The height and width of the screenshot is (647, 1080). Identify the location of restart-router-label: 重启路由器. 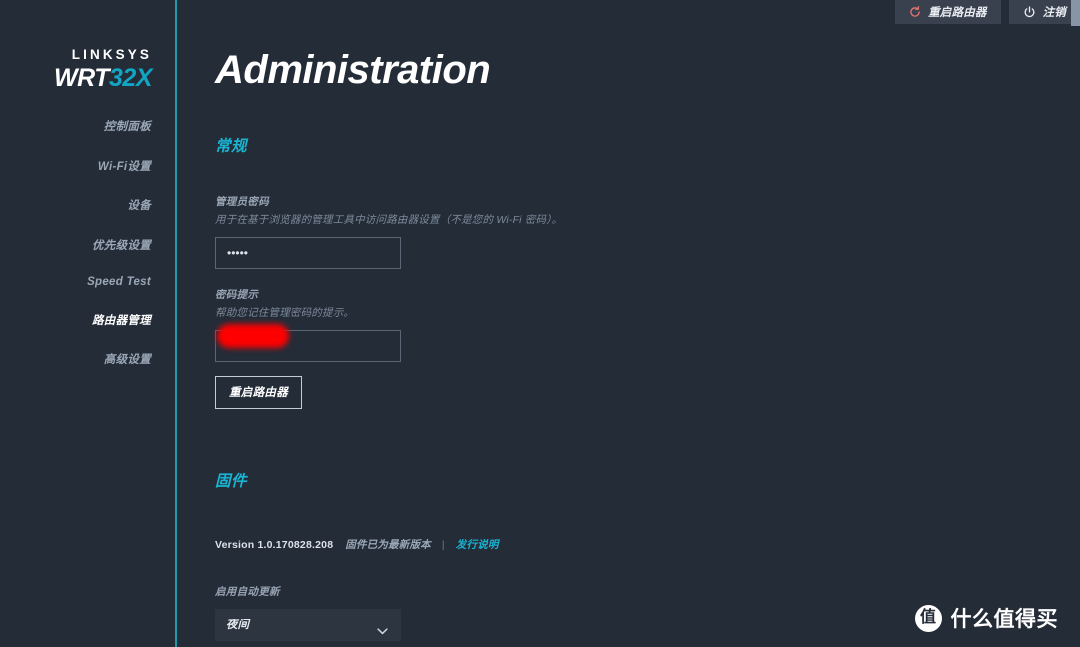
(957, 13).